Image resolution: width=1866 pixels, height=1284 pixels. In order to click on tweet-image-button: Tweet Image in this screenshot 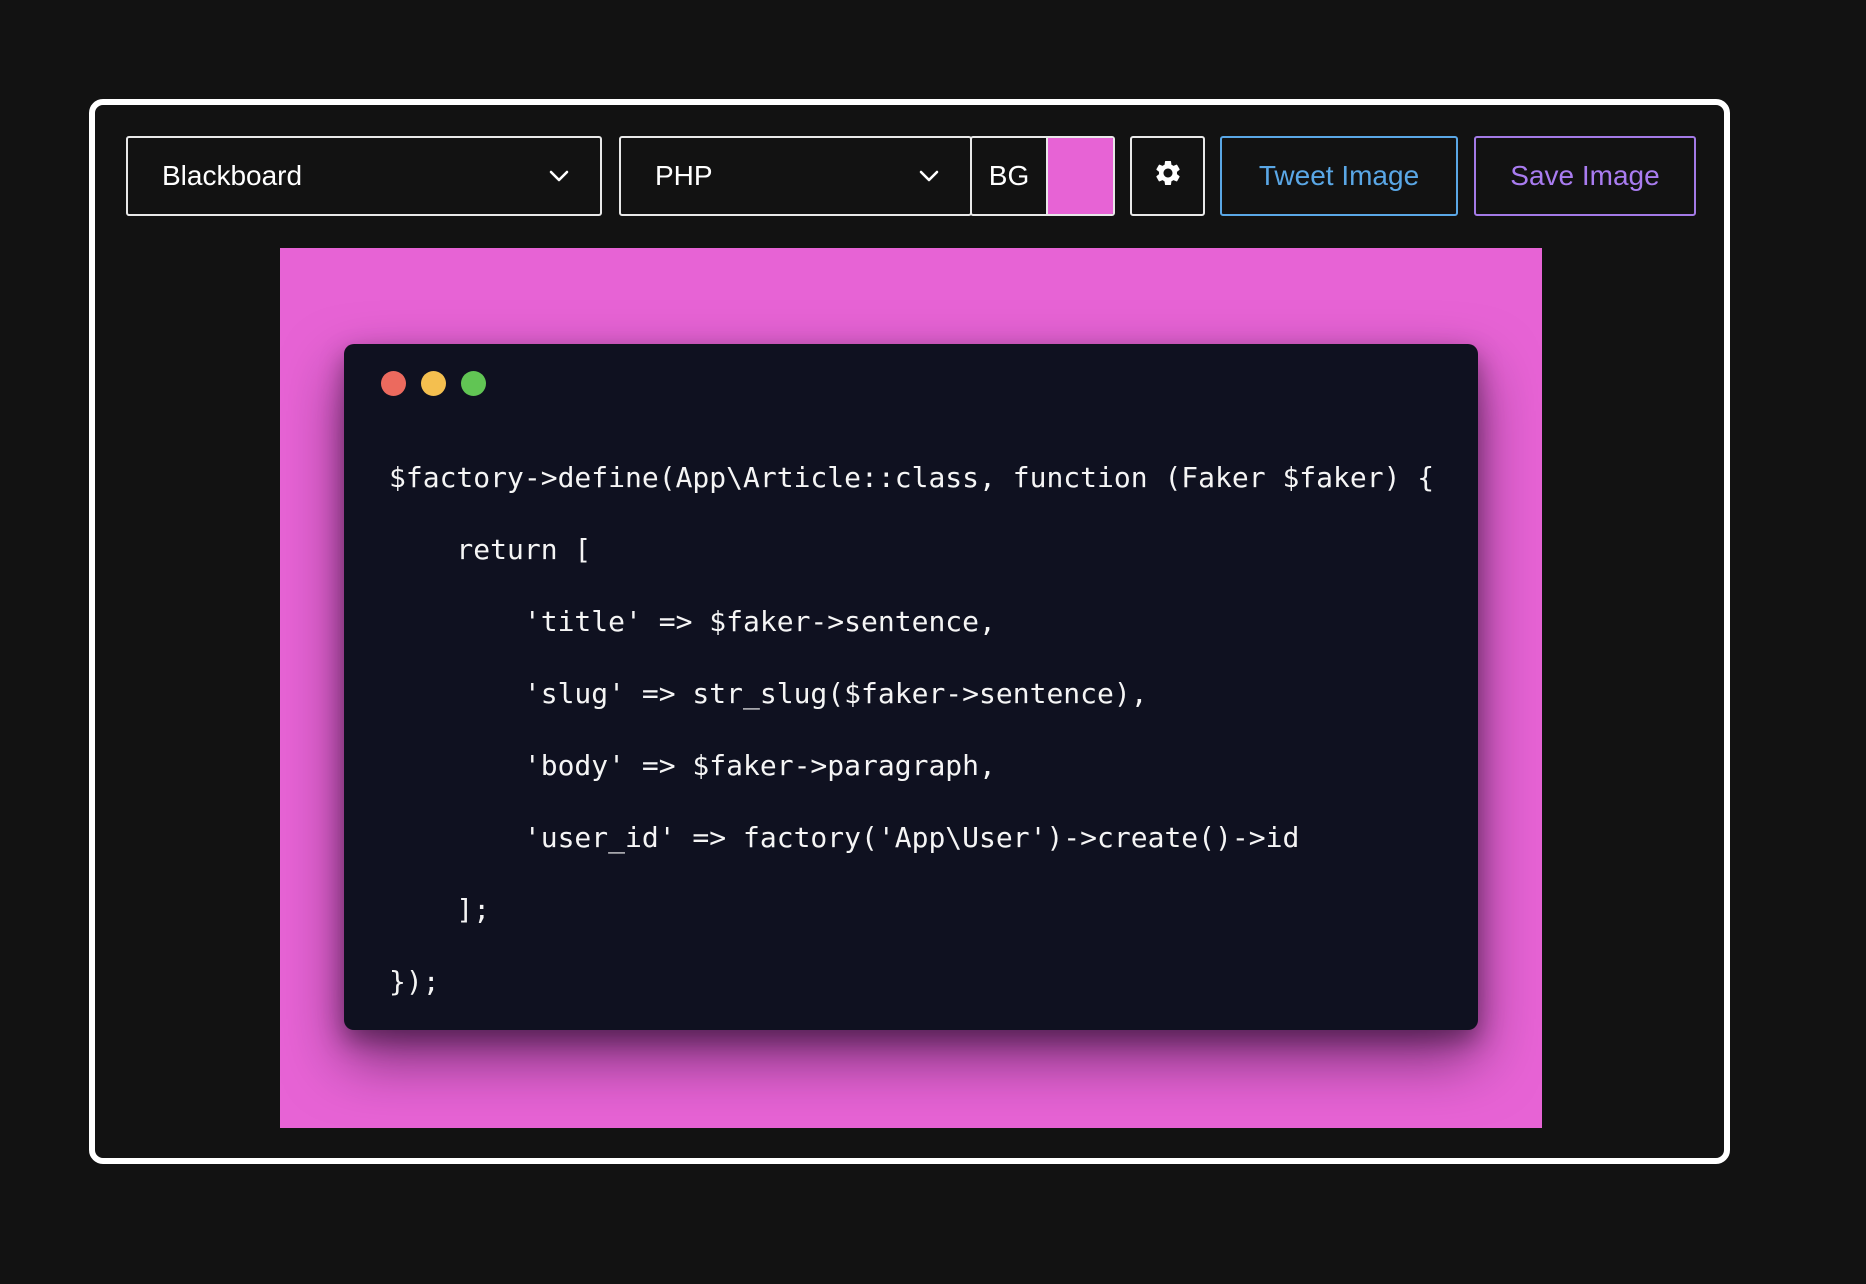, I will do `click(1339, 176)`.